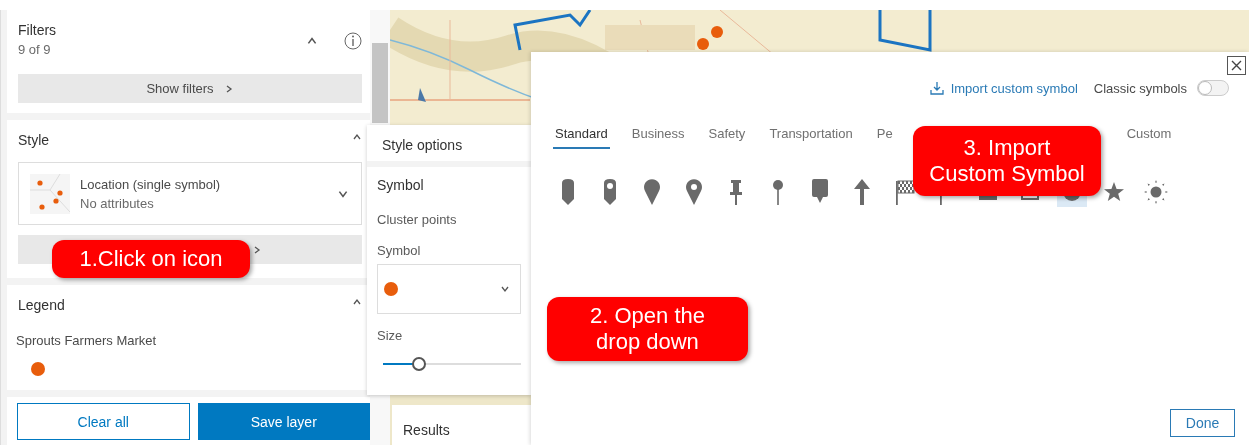 The width and height of the screenshot is (1249, 445). Describe the element at coordinates (1007, 161) in the screenshot. I see `callout-tooltip: 3. Import Custom Symbol` at that location.